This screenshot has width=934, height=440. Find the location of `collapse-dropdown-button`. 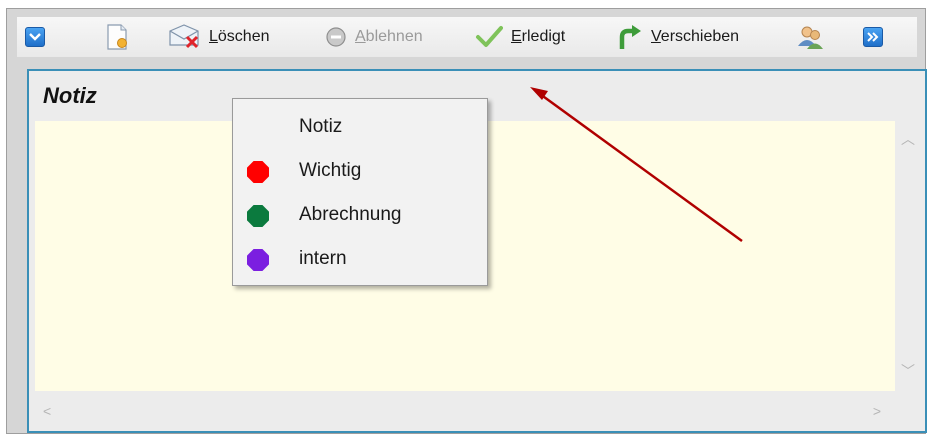

collapse-dropdown-button is located at coordinates (35, 37).